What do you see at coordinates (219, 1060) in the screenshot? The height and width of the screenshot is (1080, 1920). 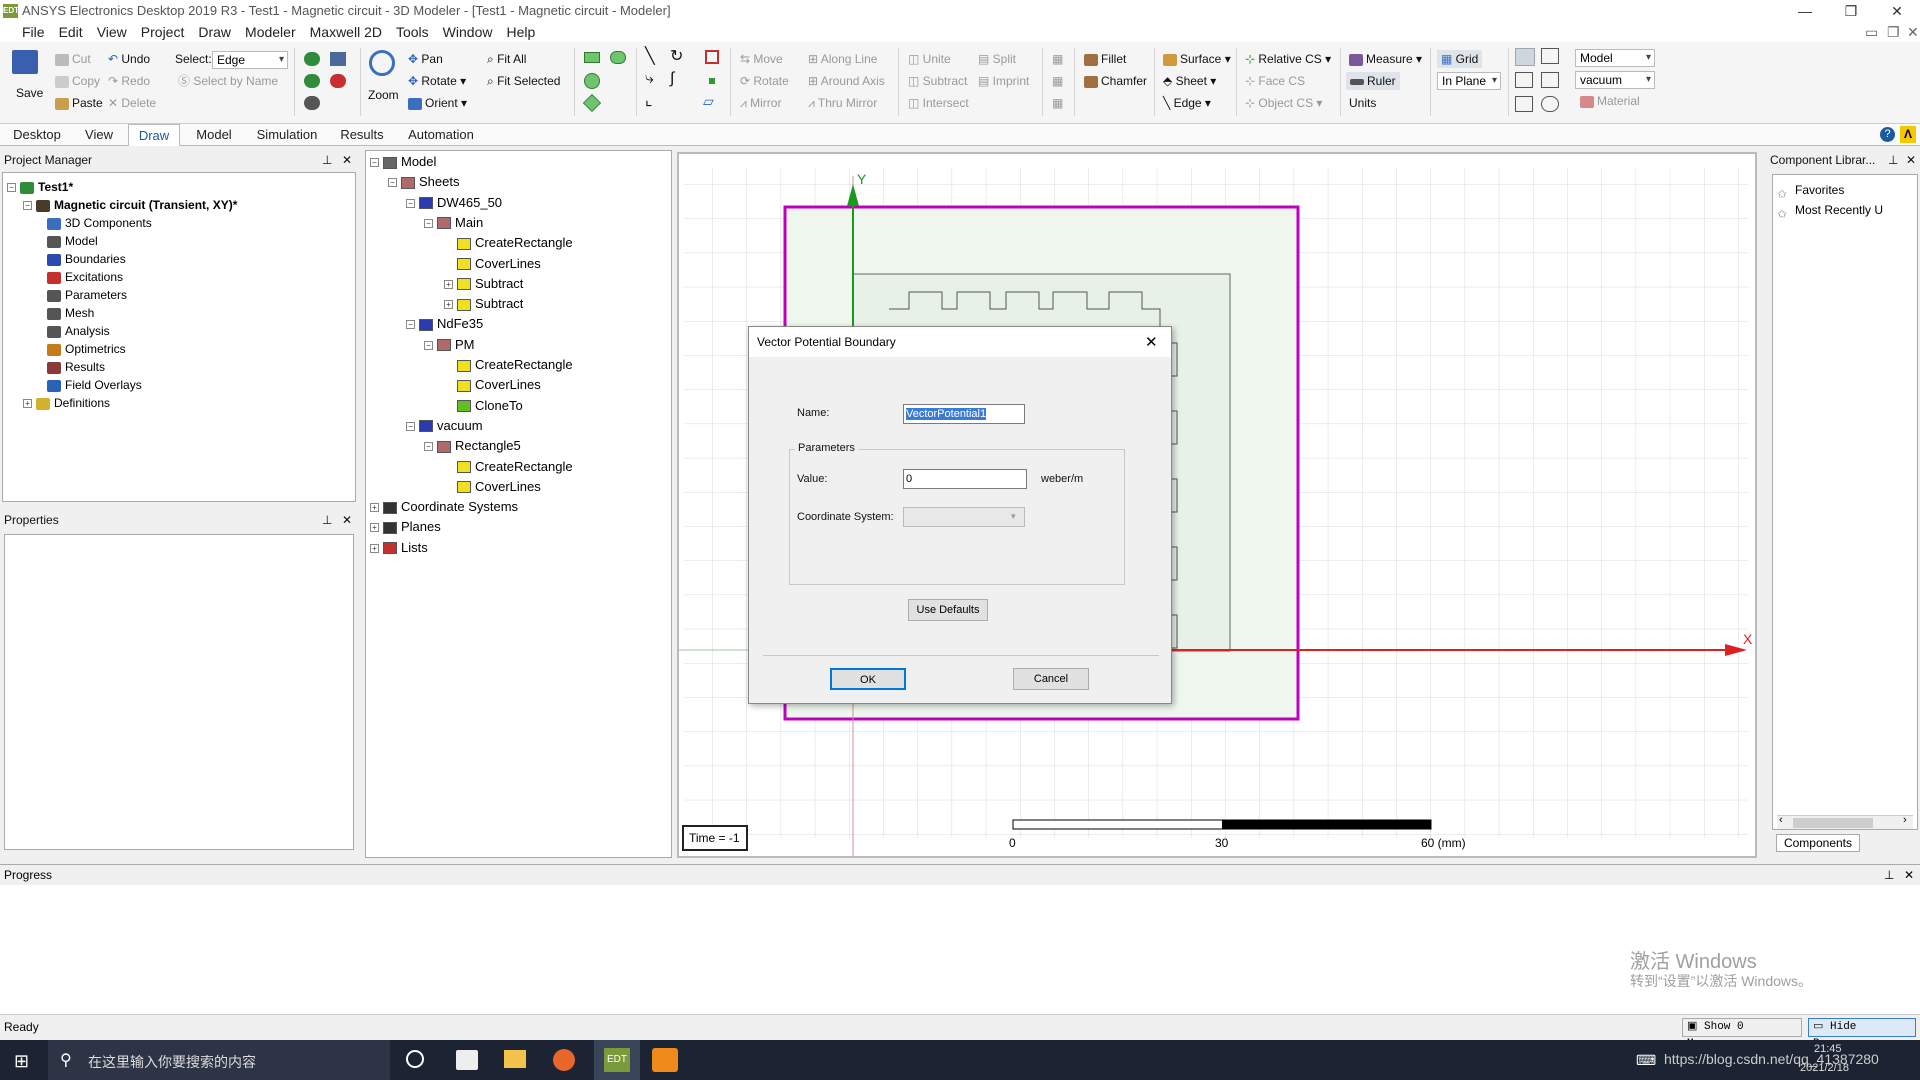 I see `taskbar-search-box: ⚲ 在这里输入你要搜索的内容` at bounding box center [219, 1060].